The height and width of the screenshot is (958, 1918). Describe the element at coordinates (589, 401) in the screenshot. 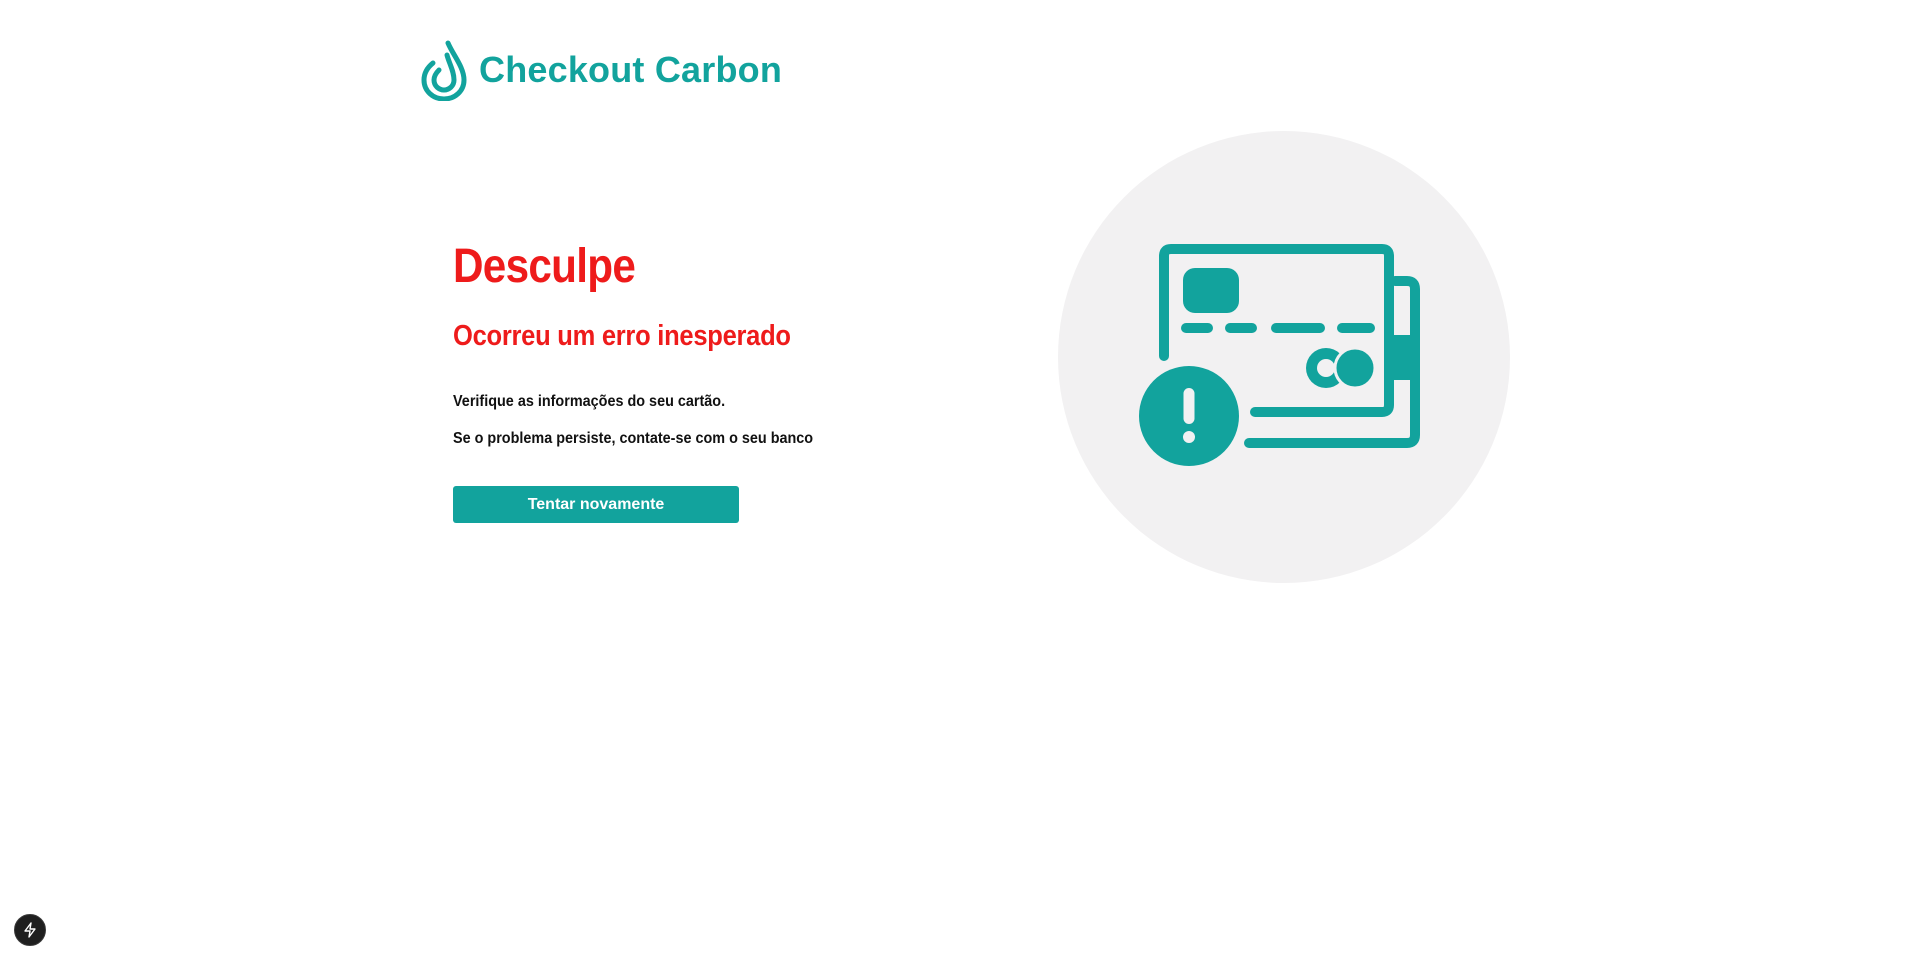

I see `error-message-card: Verifique as informações do seu cartão.` at that location.